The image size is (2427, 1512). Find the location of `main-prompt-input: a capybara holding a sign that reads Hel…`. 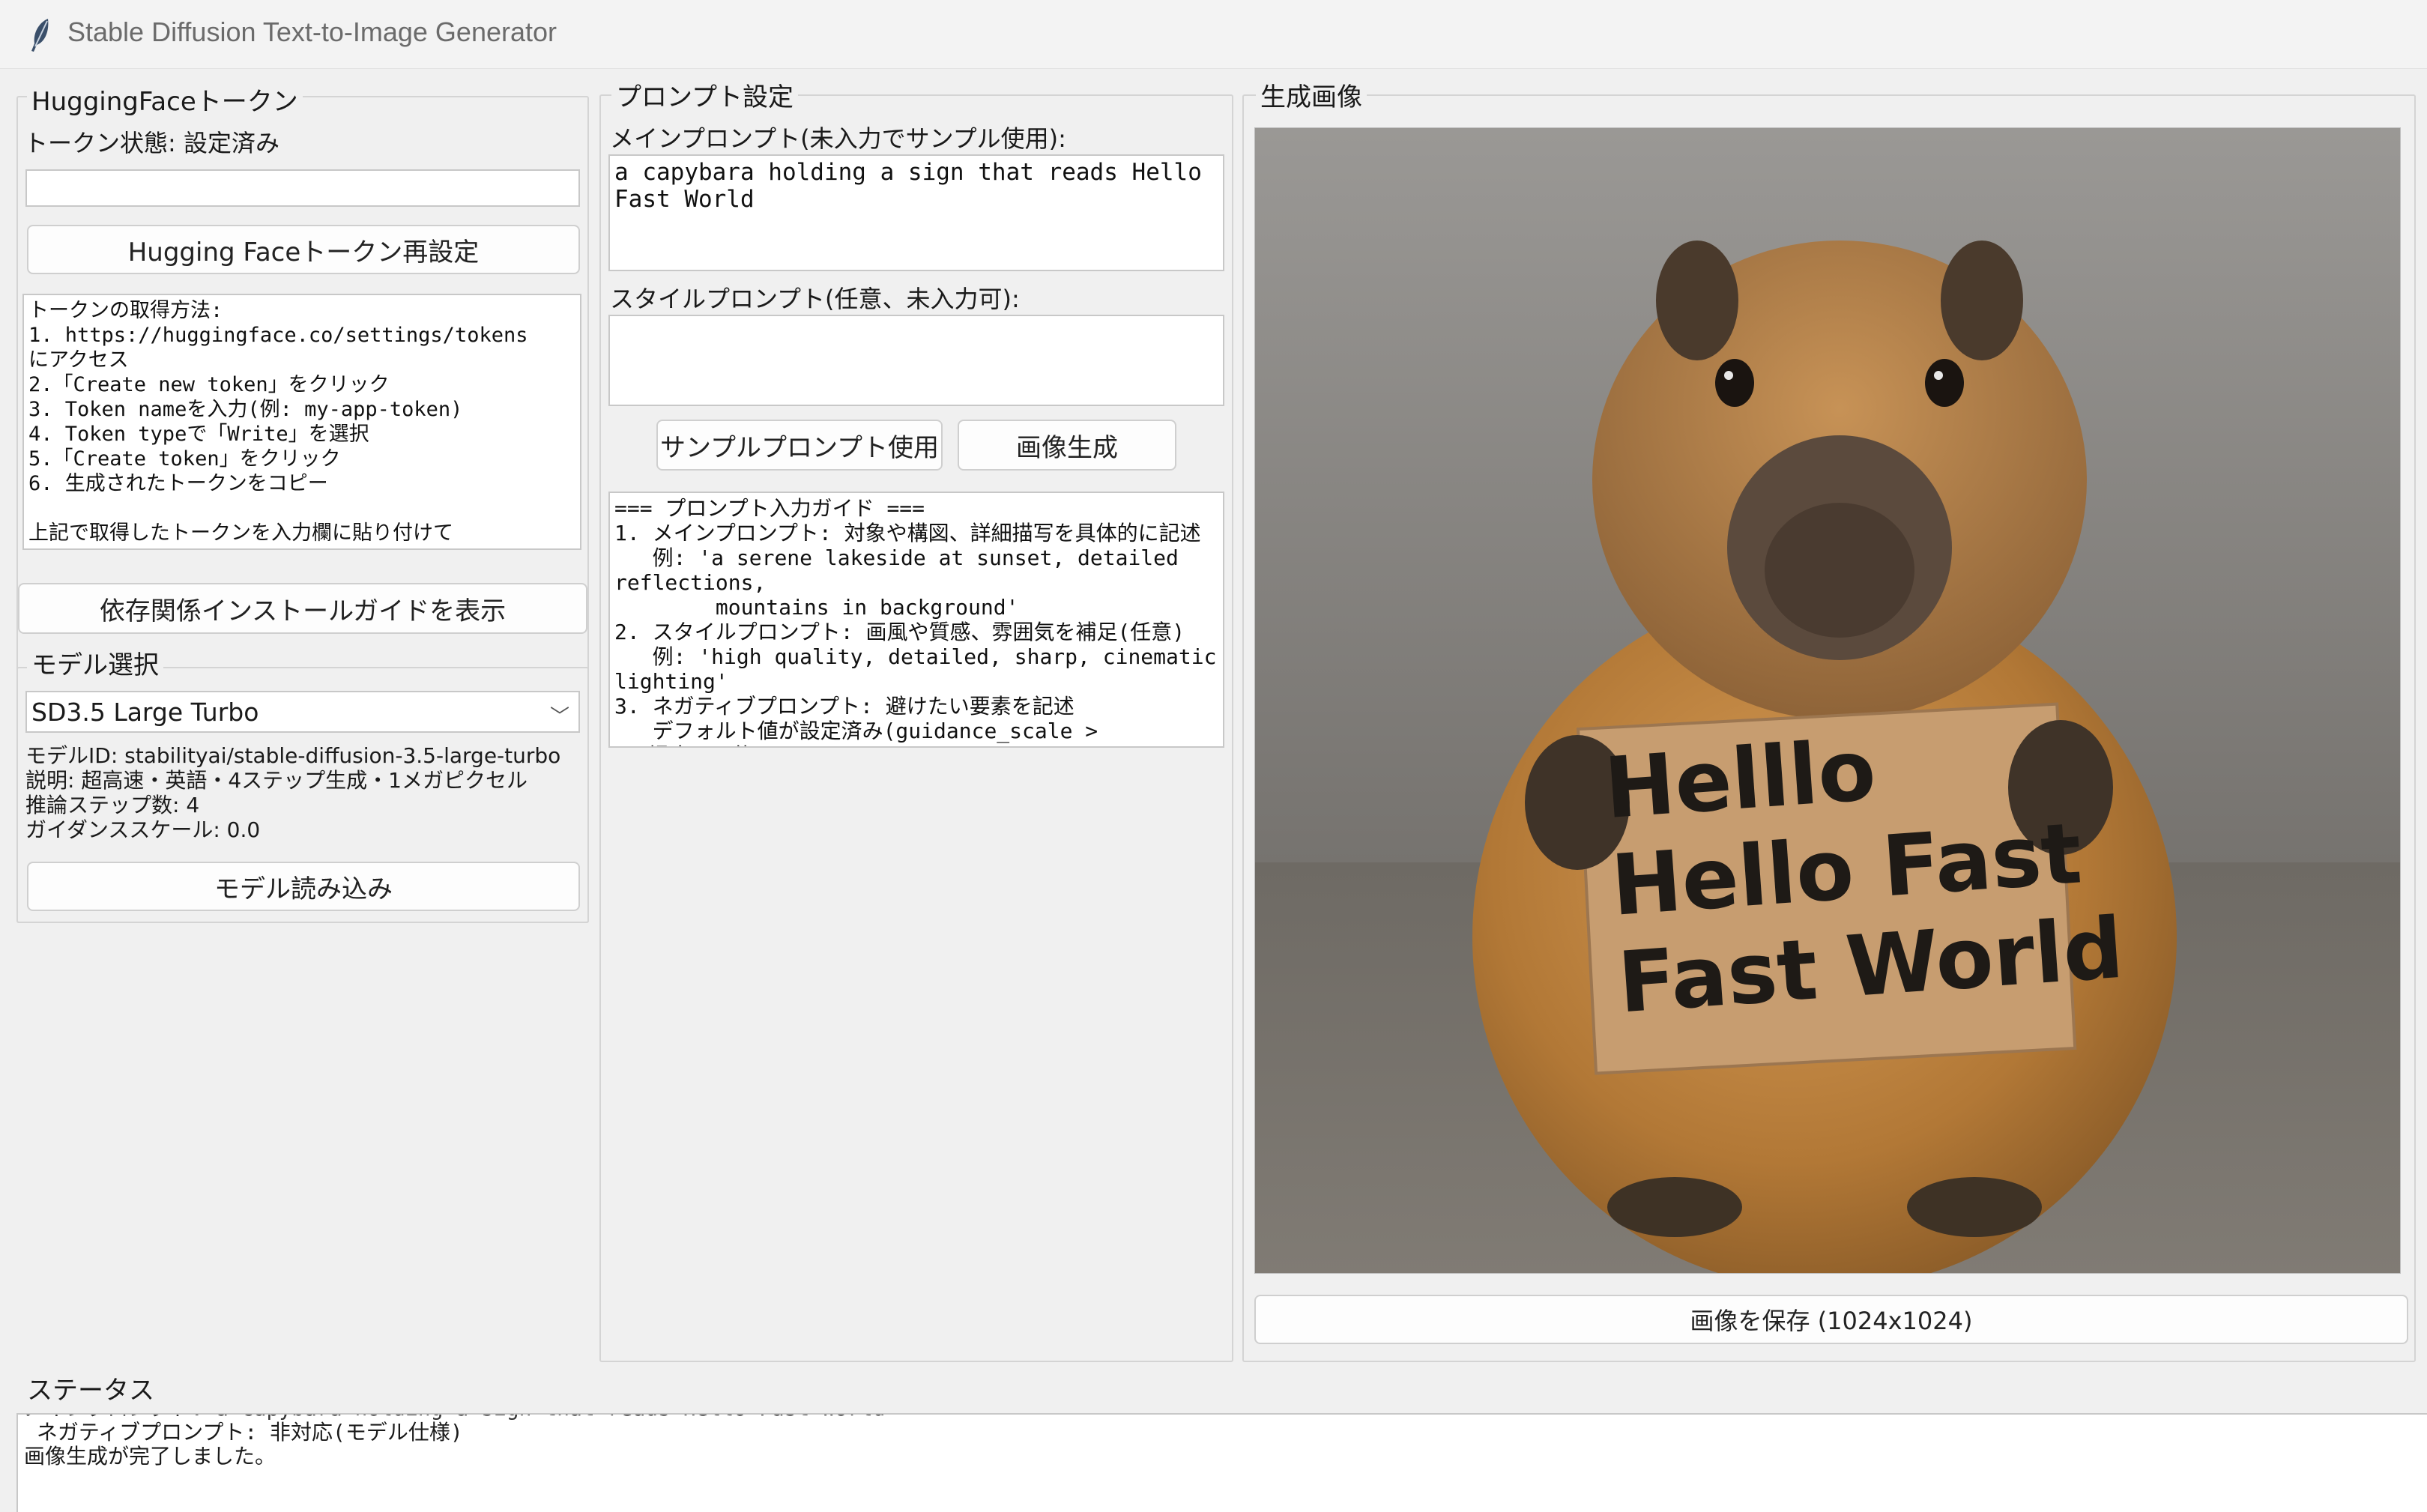

main-prompt-input: a capybara holding a sign that reads Hel… is located at coordinates (916, 212).